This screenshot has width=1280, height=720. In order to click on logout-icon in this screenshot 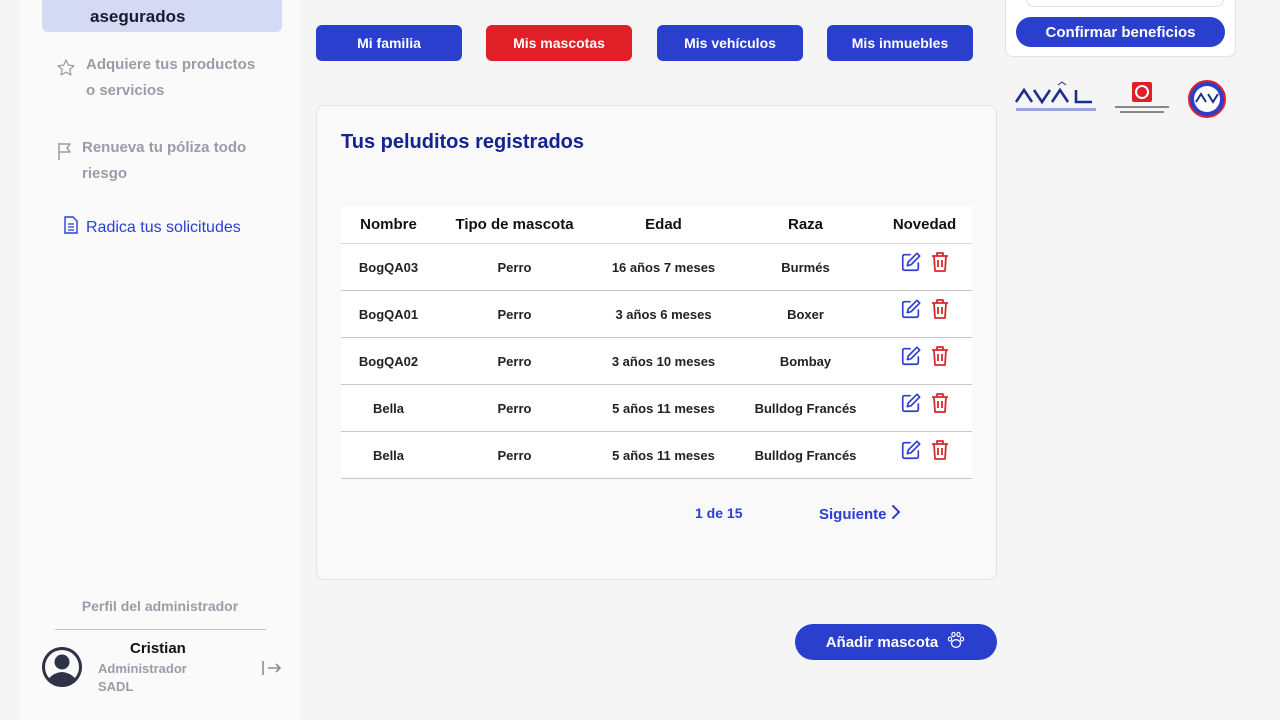, I will do `click(272, 670)`.